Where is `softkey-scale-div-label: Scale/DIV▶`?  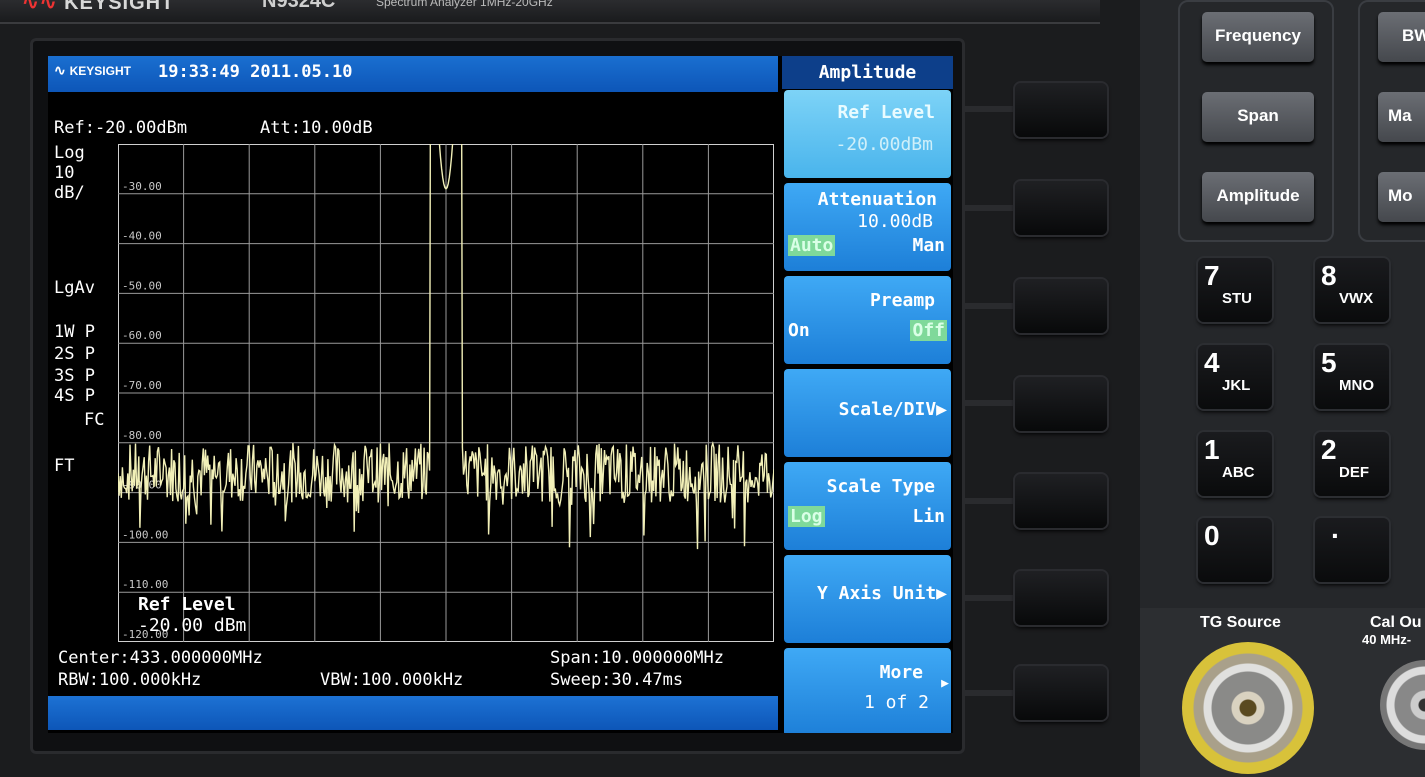
softkey-scale-div-label: Scale/DIV▶ is located at coordinates (892, 409).